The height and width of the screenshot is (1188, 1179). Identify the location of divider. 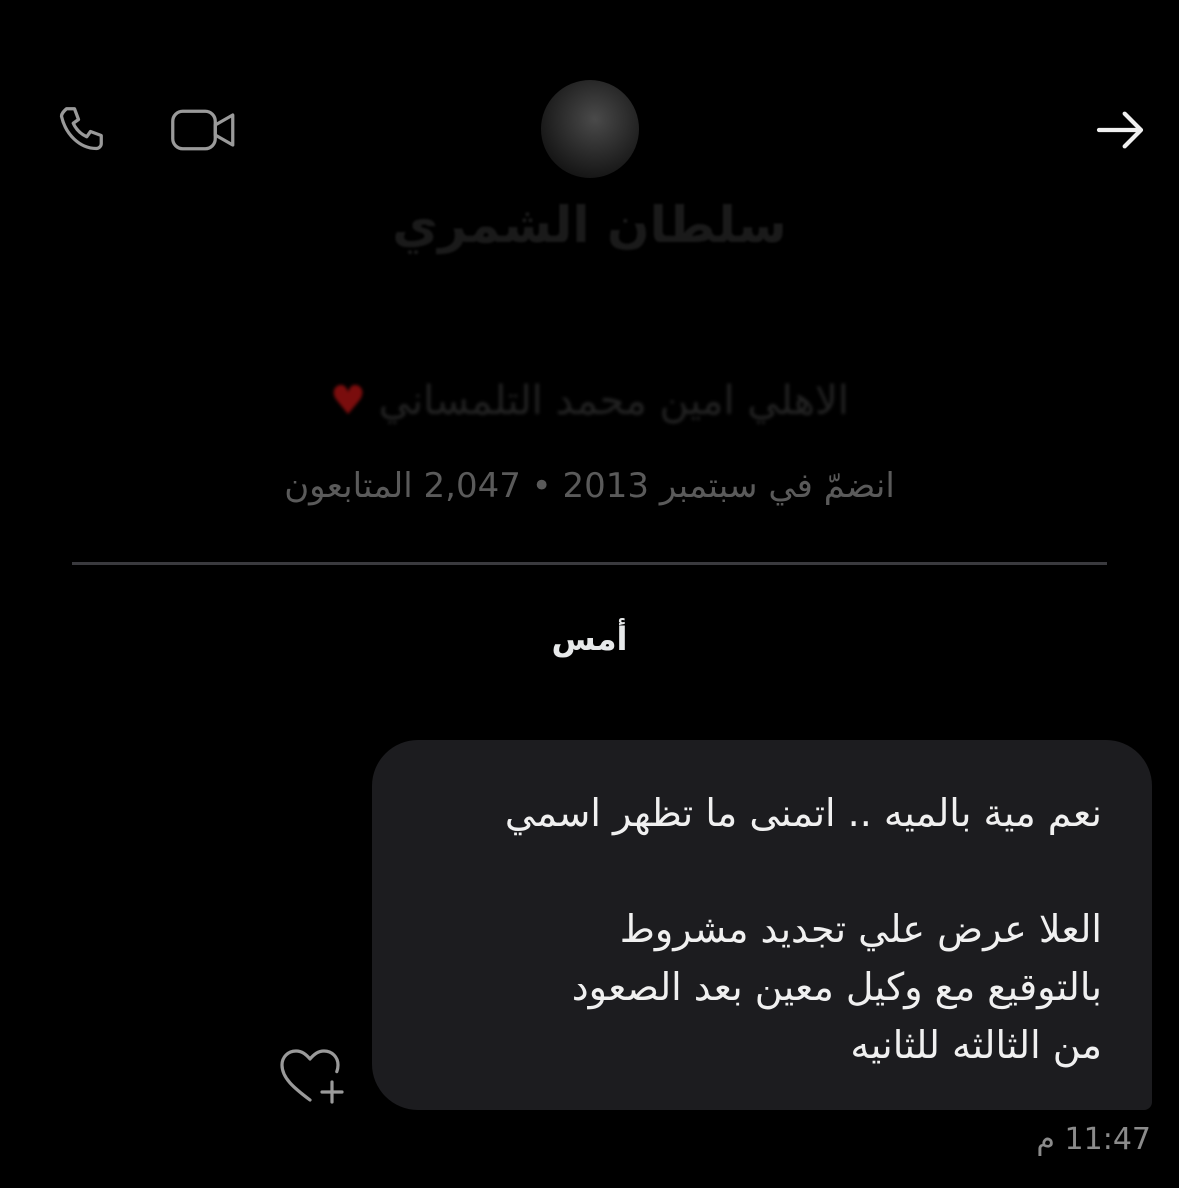
(589, 563).